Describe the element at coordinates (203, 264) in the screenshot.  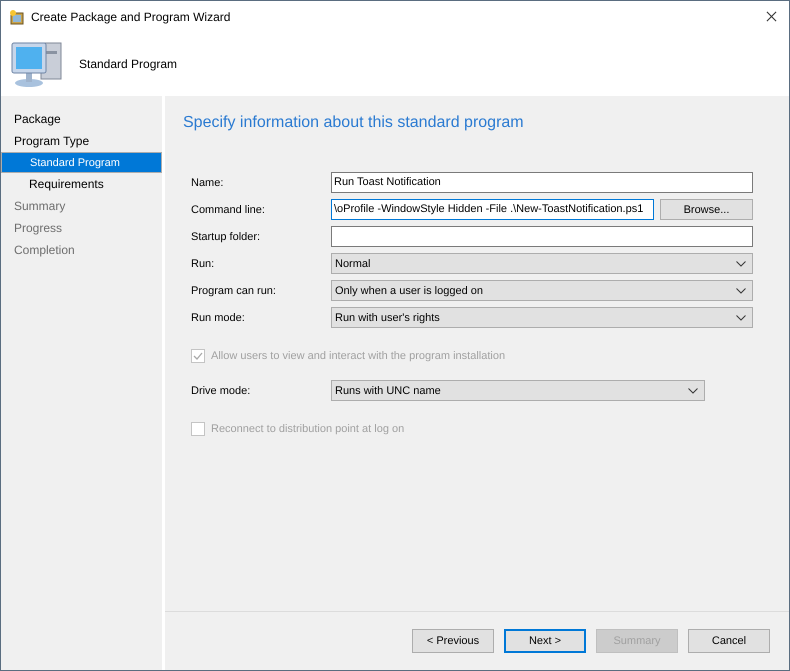
I see `field-label: Run:` at that location.